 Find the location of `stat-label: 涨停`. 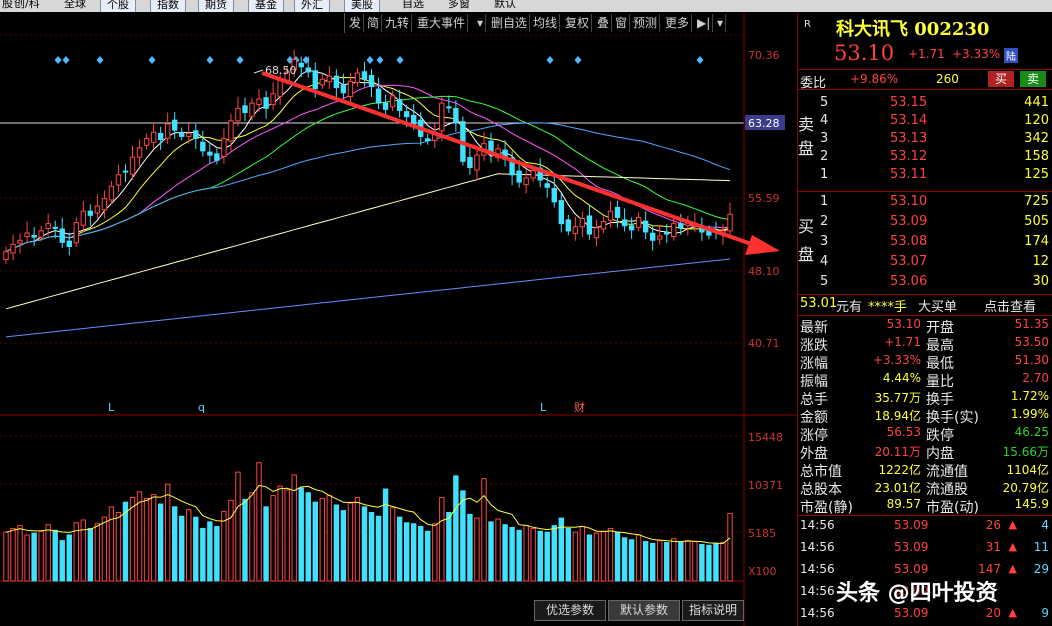

stat-label: 涨停 is located at coordinates (814, 436).